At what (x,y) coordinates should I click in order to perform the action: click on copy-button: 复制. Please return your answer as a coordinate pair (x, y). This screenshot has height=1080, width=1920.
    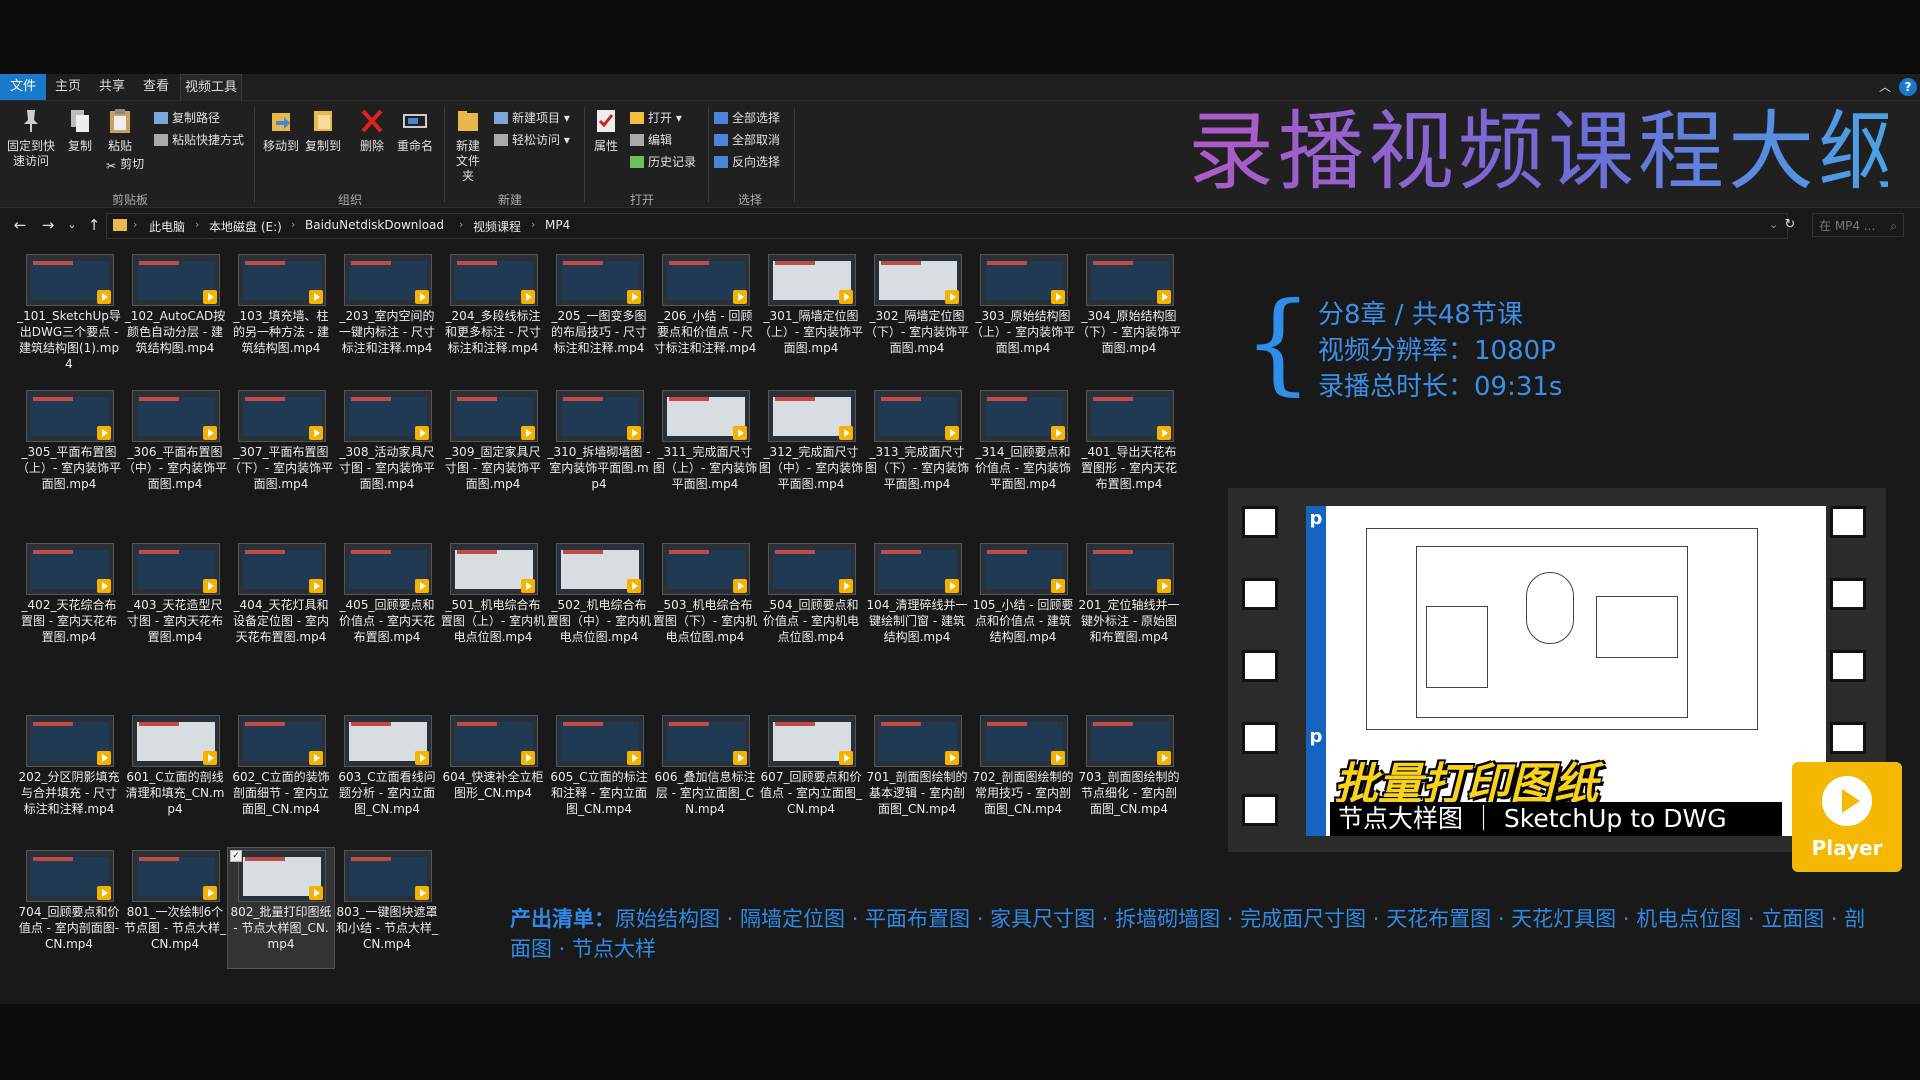
    Looking at the image, I should click on (80, 130).